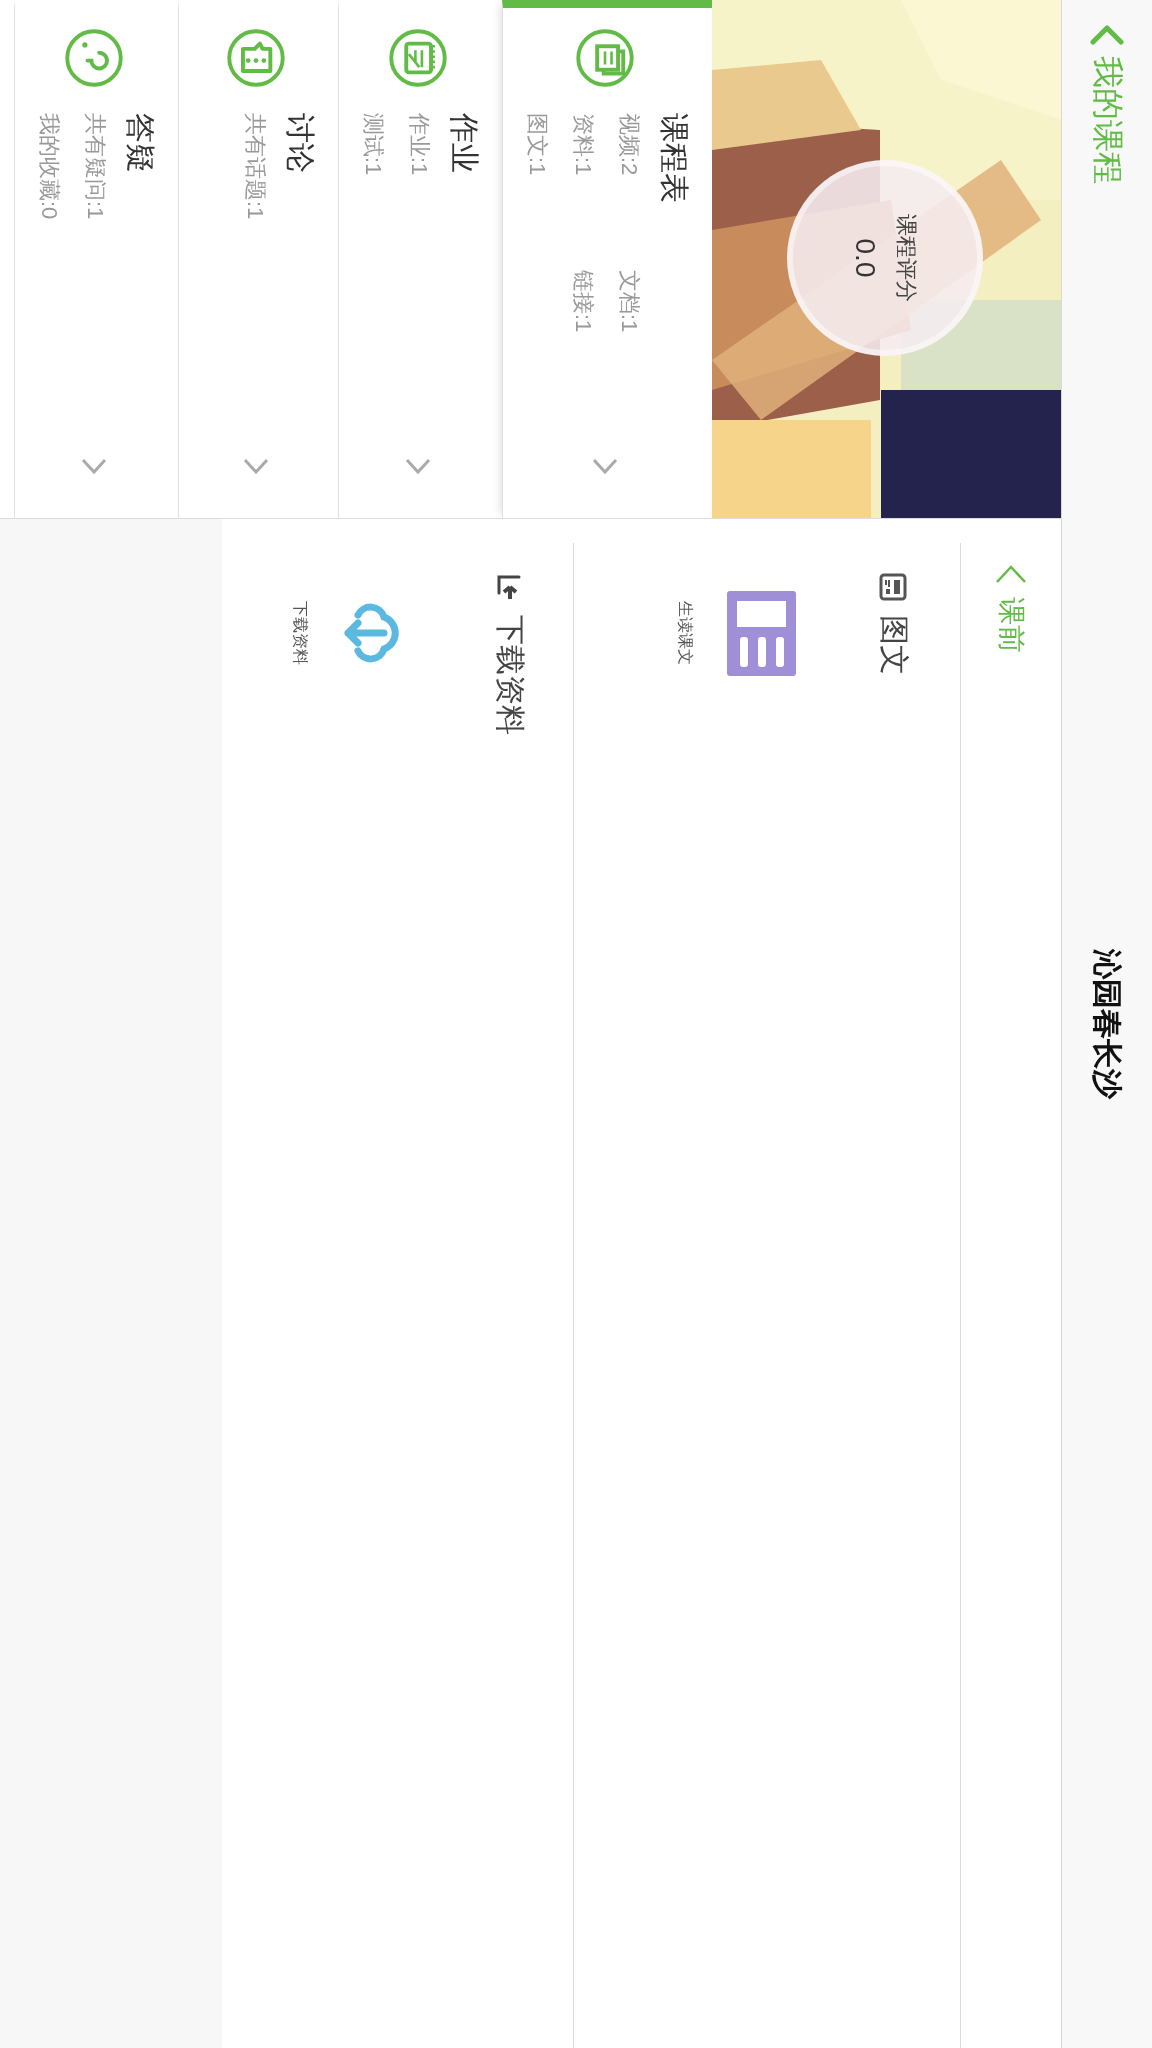 The height and width of the screenshot is (2048, 1152). Describe the element at coordinates (348, 633) in the screenshot. I see `resource-tile: 下载资料` at that location.